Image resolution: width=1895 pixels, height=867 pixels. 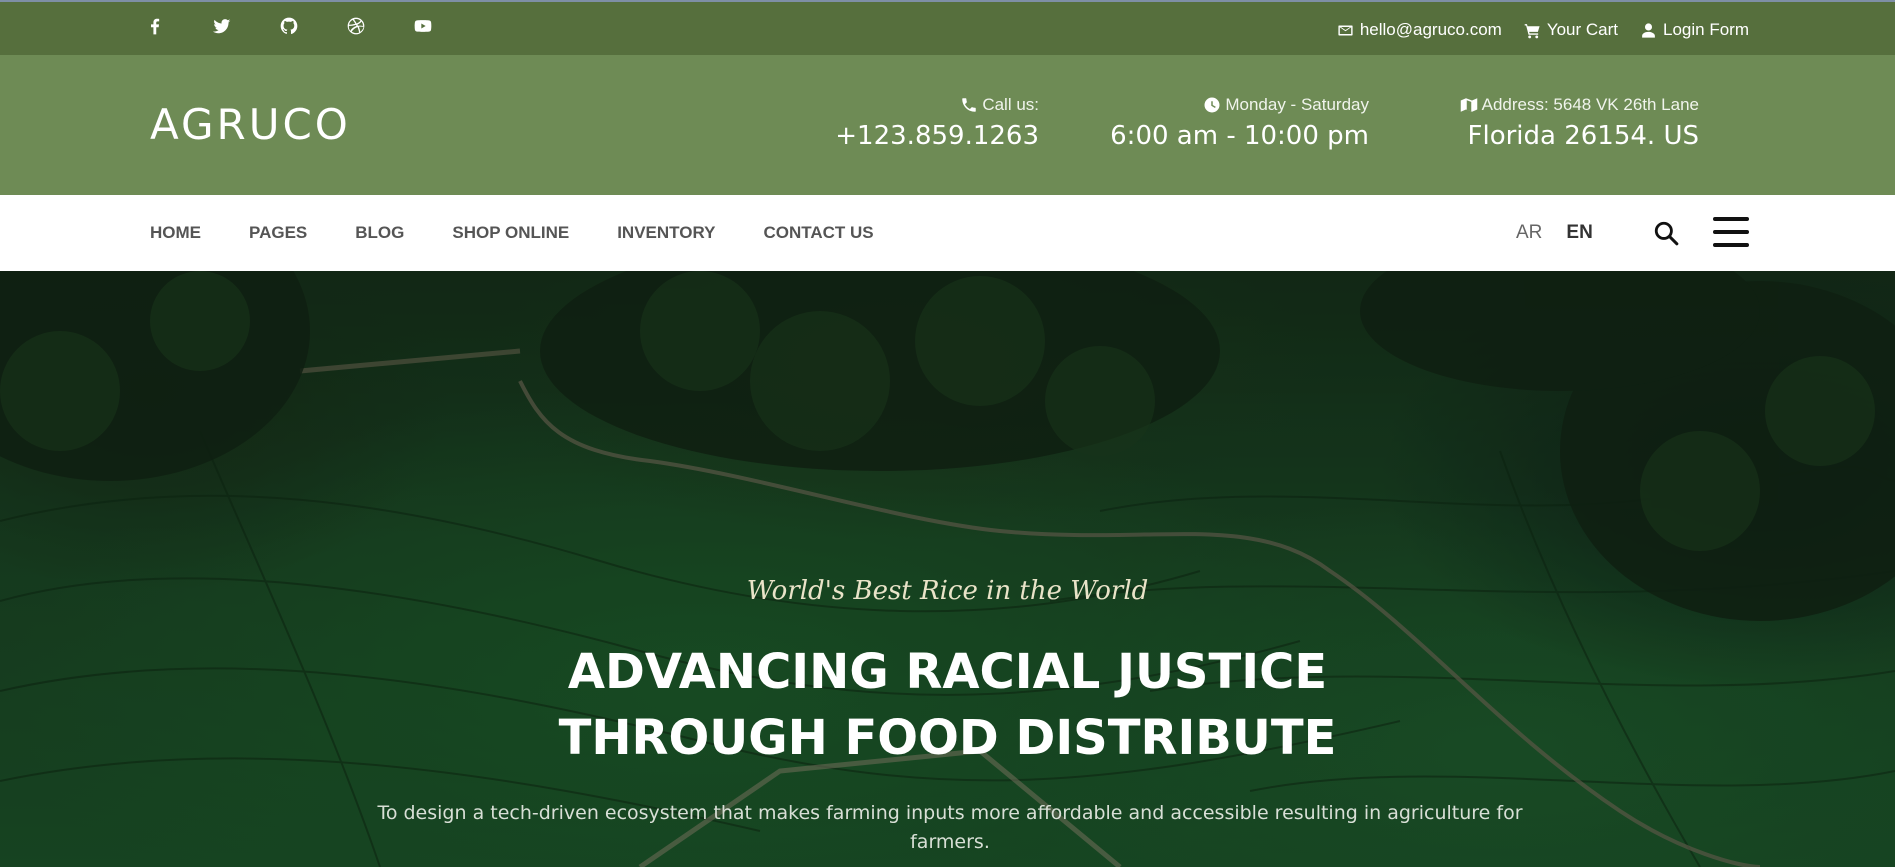 What do you see at coordinates (1554, 233) in the screenshot?
I see `language-switcher: AR EN` at bounding box center [1554, 233].